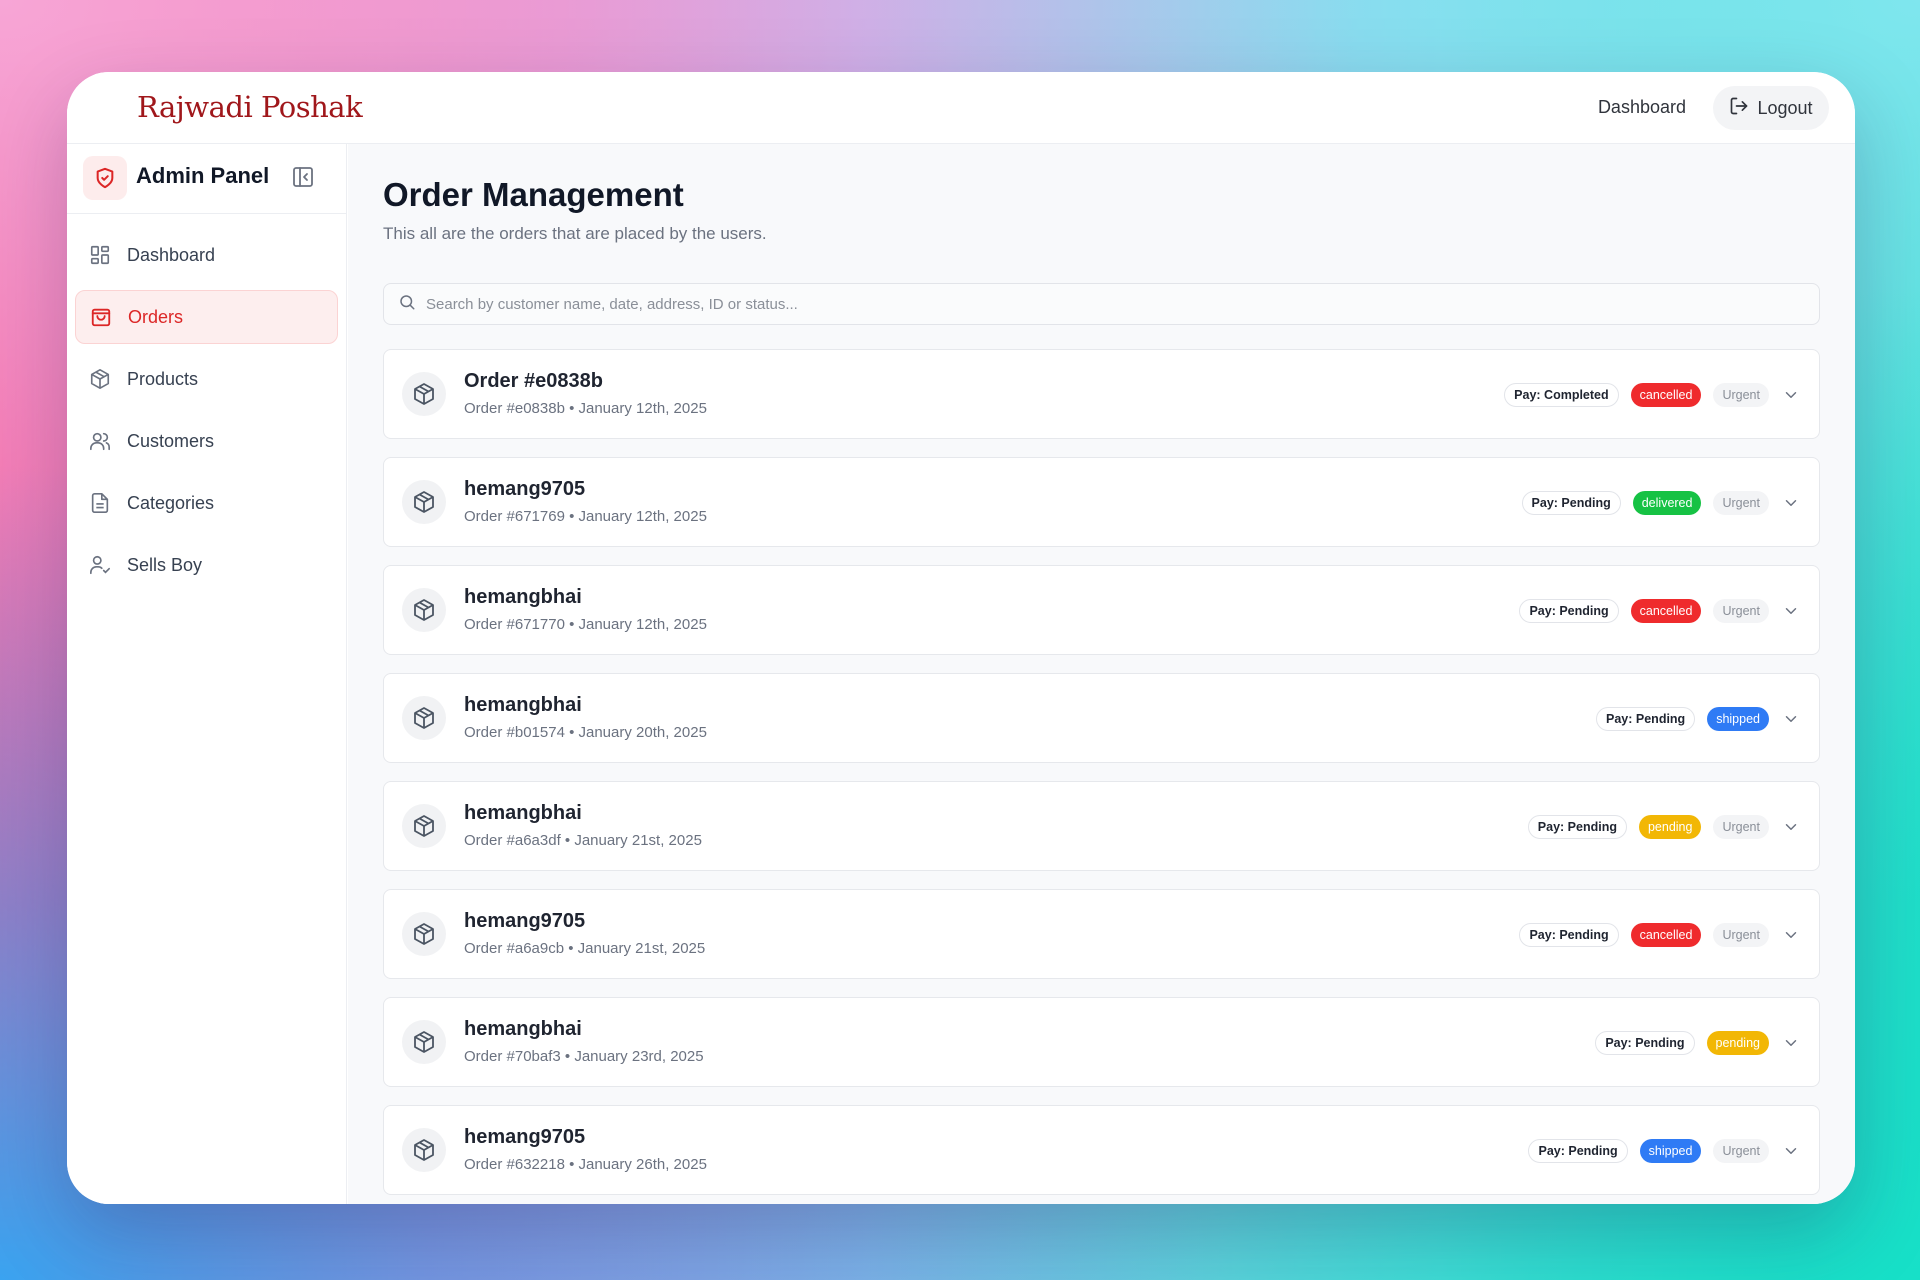  I want to click on order-badges: Pay: Pending shipped, so click(1698, 719).